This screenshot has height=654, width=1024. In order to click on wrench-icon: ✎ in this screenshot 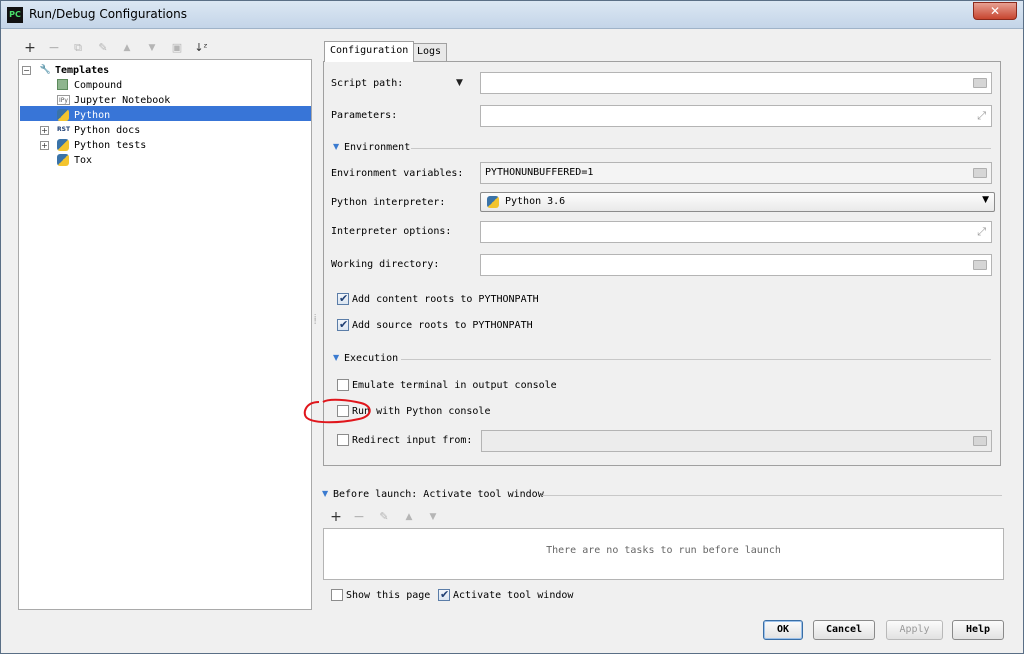, I will do `click(103, 48)`.